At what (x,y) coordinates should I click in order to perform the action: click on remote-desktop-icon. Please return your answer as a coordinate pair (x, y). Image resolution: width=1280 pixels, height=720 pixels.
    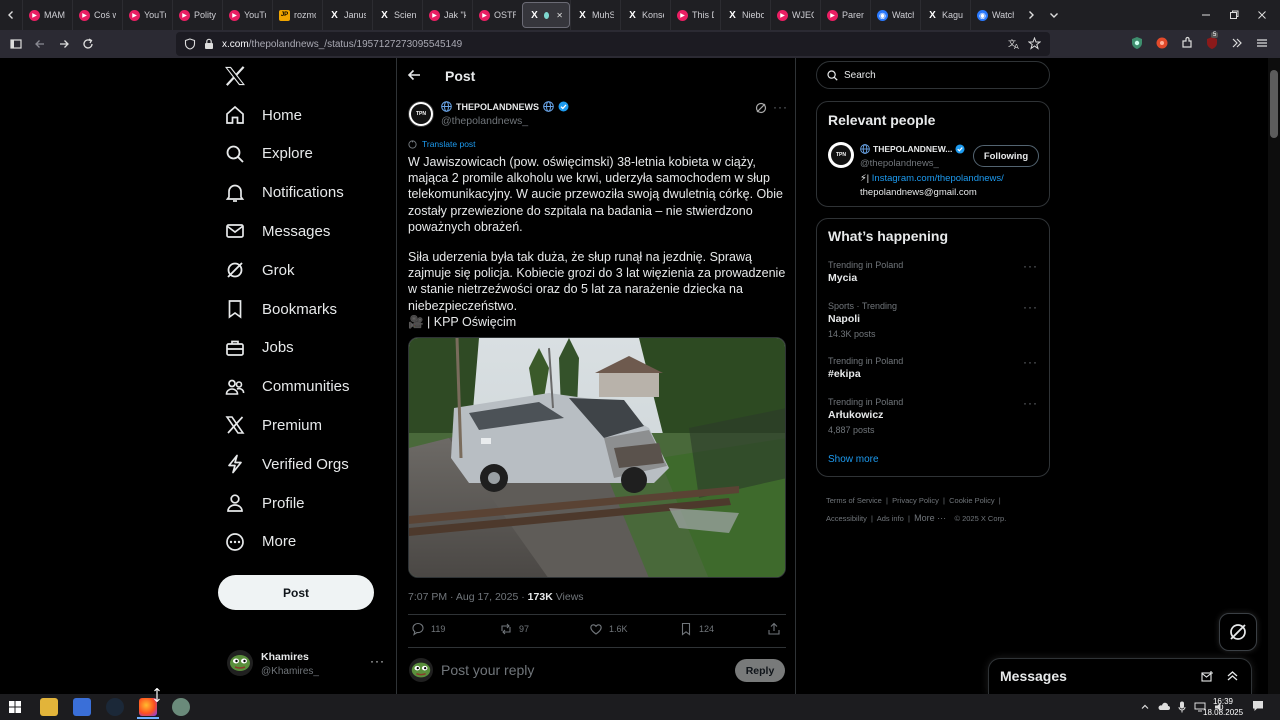
    Looking at the image, I should click on (82, 707).